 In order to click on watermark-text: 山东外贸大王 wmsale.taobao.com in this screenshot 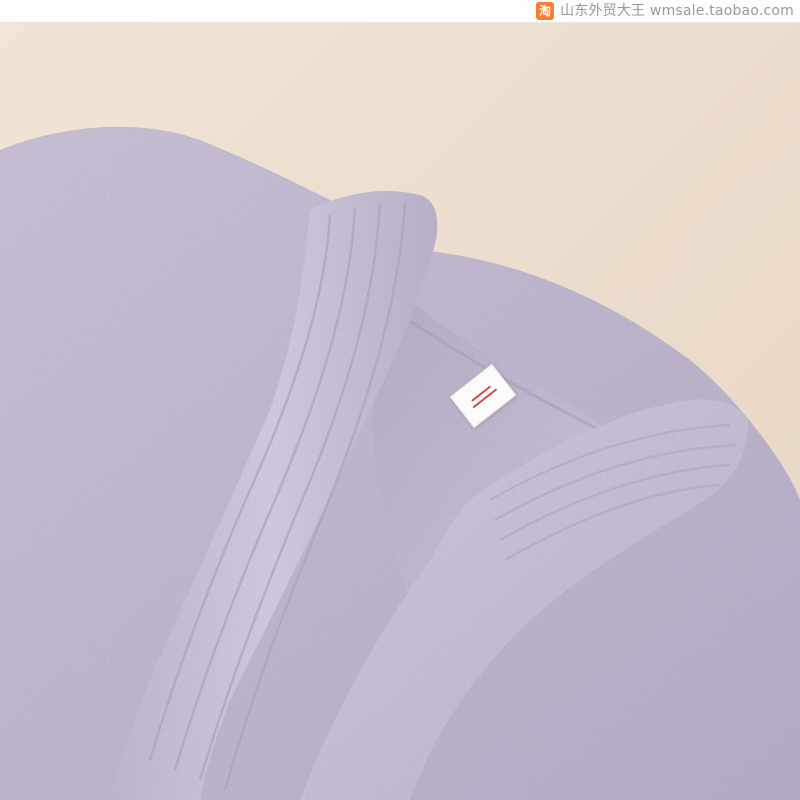, I will do `click(677, 11)`.